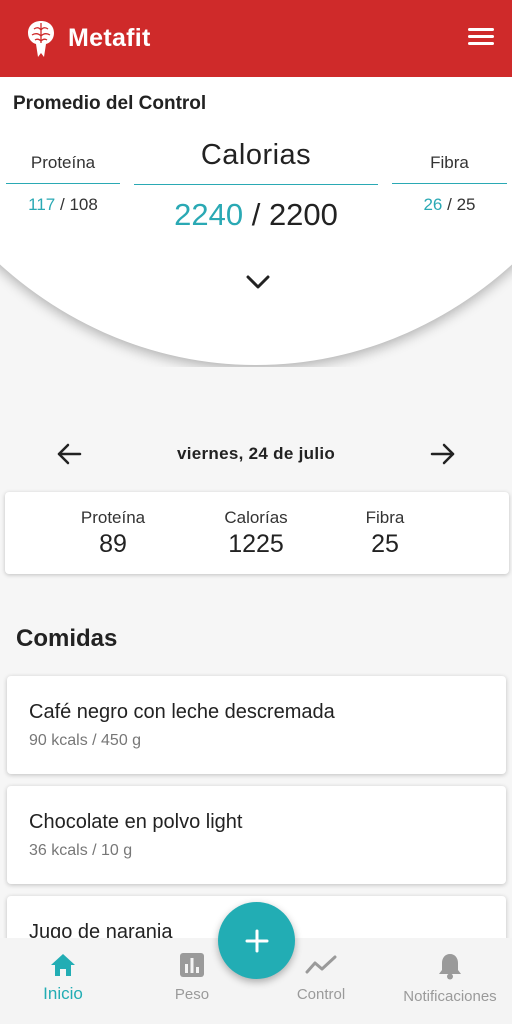 This screenshot has width=512, height=1024. I want to click on summary-protein: Proteína 117 / 108, so click(63, 184).